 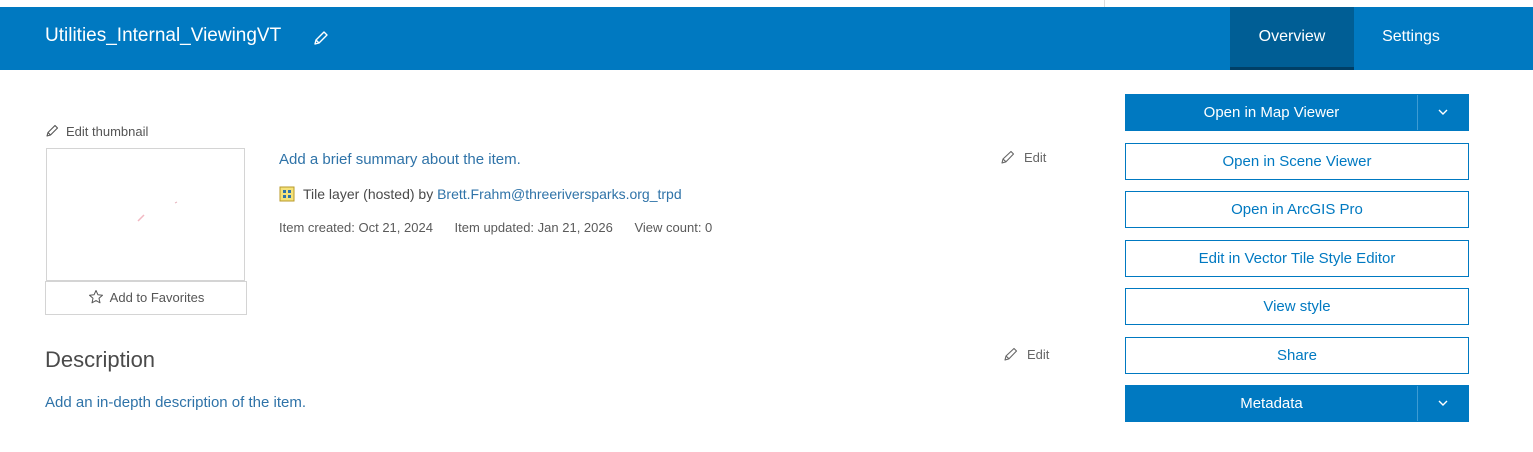 I want to click on edit-summary-link: Edit, so click(x=1023, y=157).